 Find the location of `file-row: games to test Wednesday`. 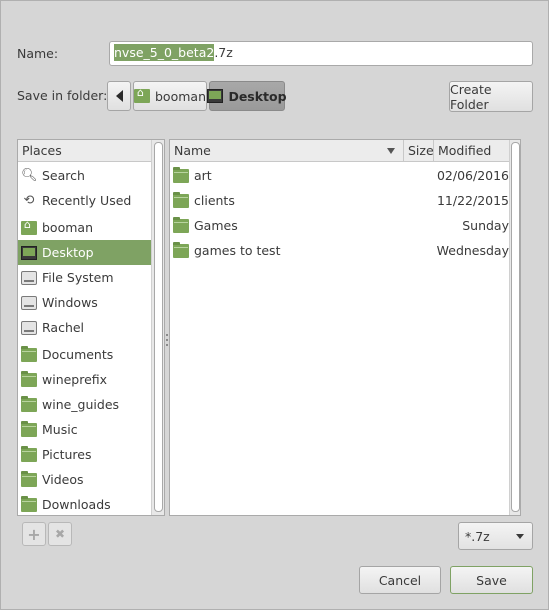

file-row: games to test Wednesday is located at coordinates (339, 250).